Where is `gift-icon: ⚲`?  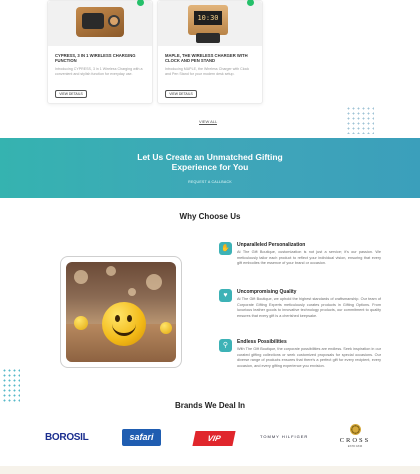
gift-icon: ⚲ is located at coordinates (225, 345).